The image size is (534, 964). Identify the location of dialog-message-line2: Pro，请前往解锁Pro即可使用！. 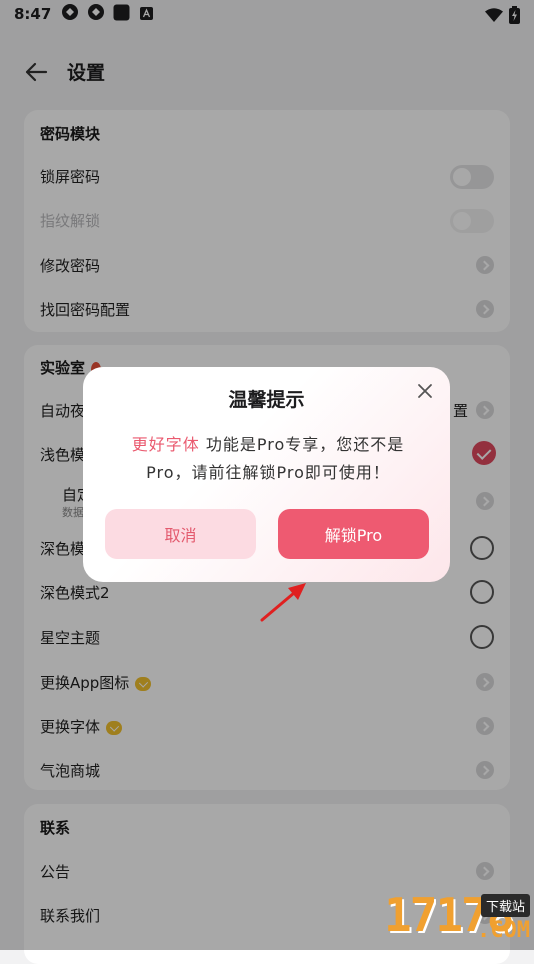
(268, 472).